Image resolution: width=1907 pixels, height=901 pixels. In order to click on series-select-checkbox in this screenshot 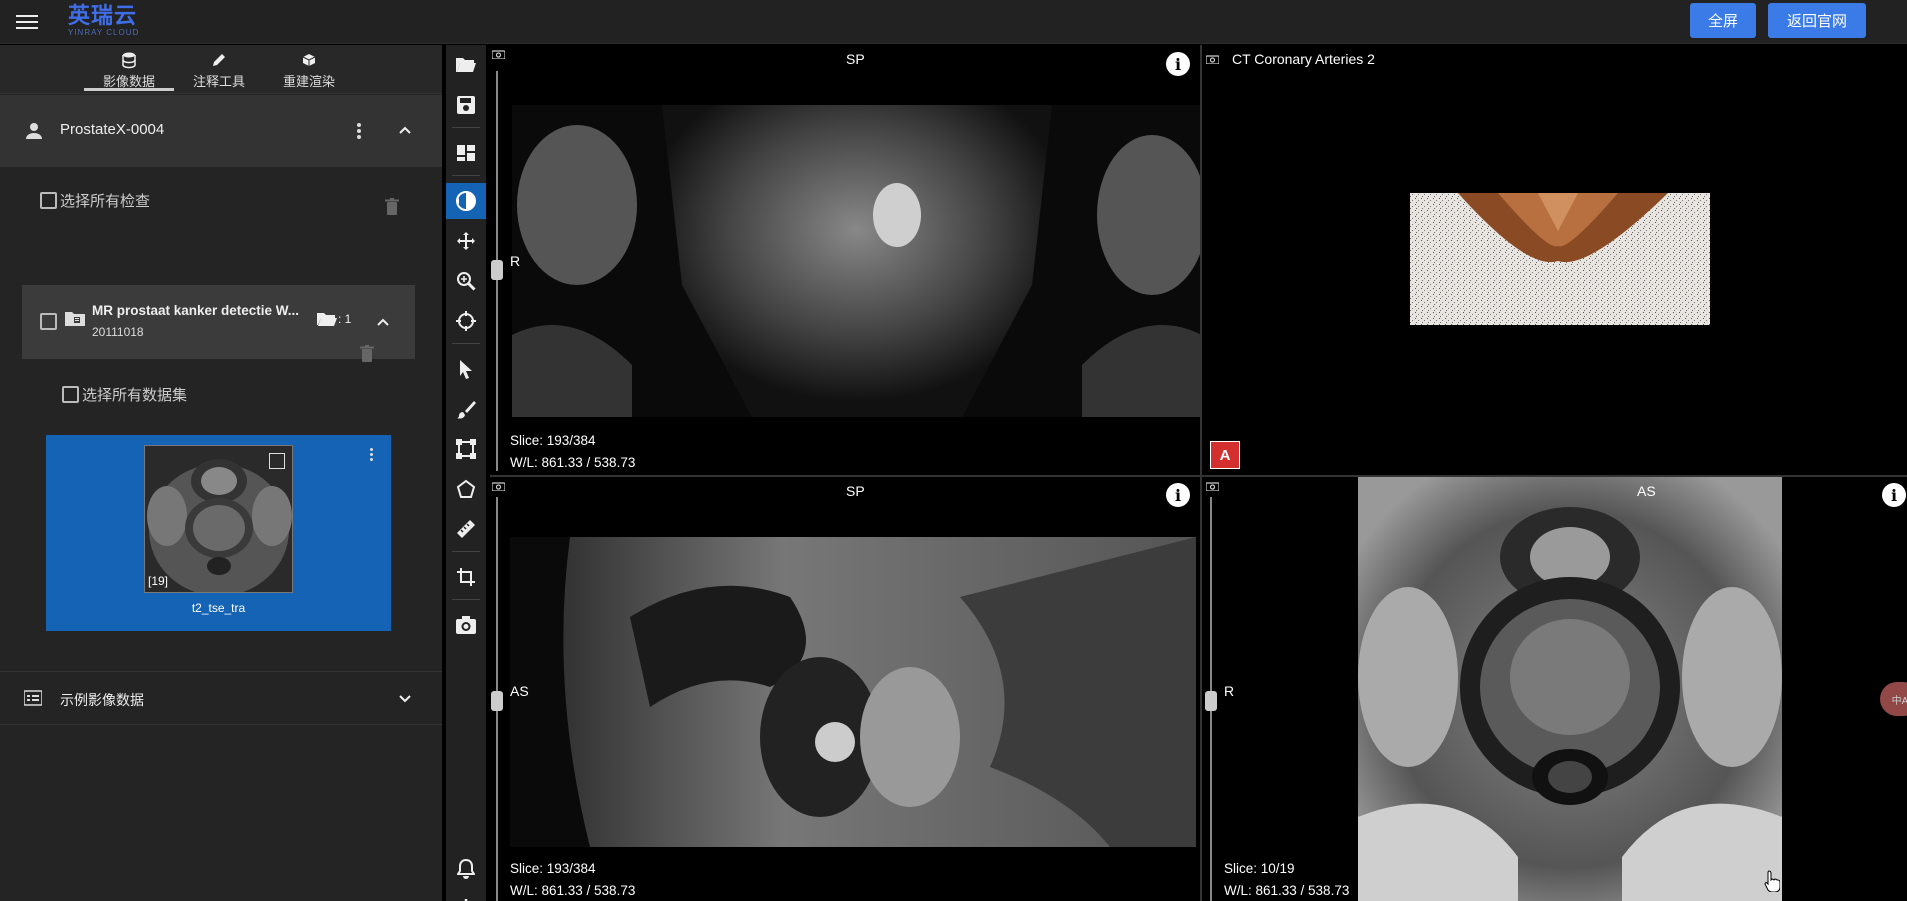, I will do `click(277, 461)`.